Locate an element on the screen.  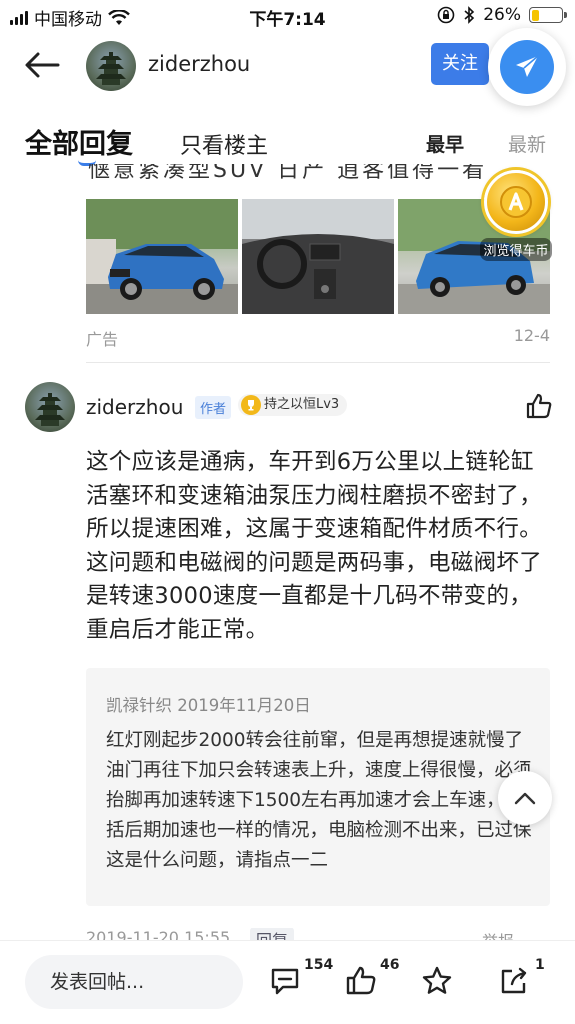
ad-image-car-front is located at coordinates (162, 256).